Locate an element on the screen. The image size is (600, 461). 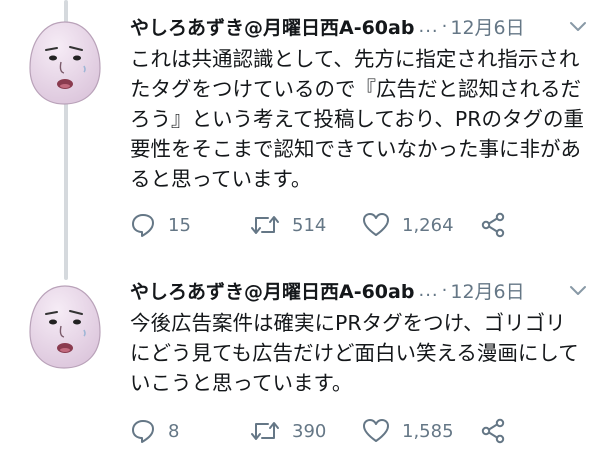
like-count: 1,264 is located at coordinates (428, 225).